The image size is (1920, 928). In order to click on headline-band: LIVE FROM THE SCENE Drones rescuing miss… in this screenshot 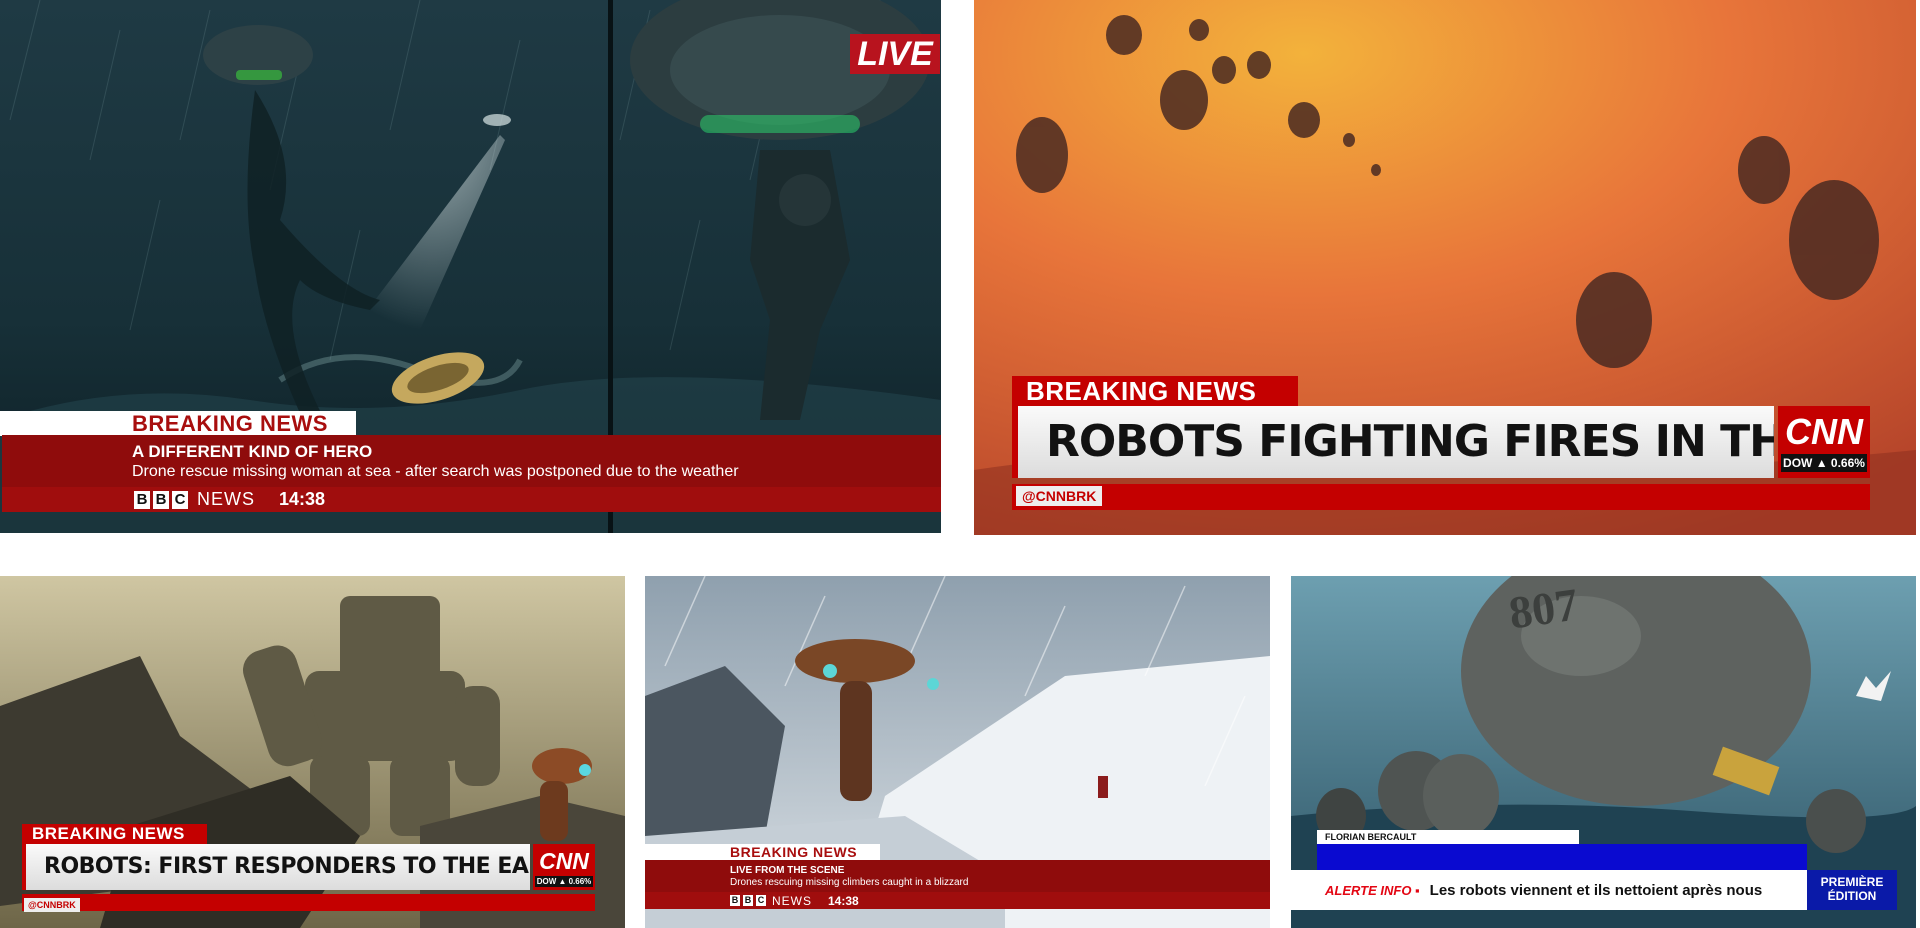, I will do `click(957, 876)`.